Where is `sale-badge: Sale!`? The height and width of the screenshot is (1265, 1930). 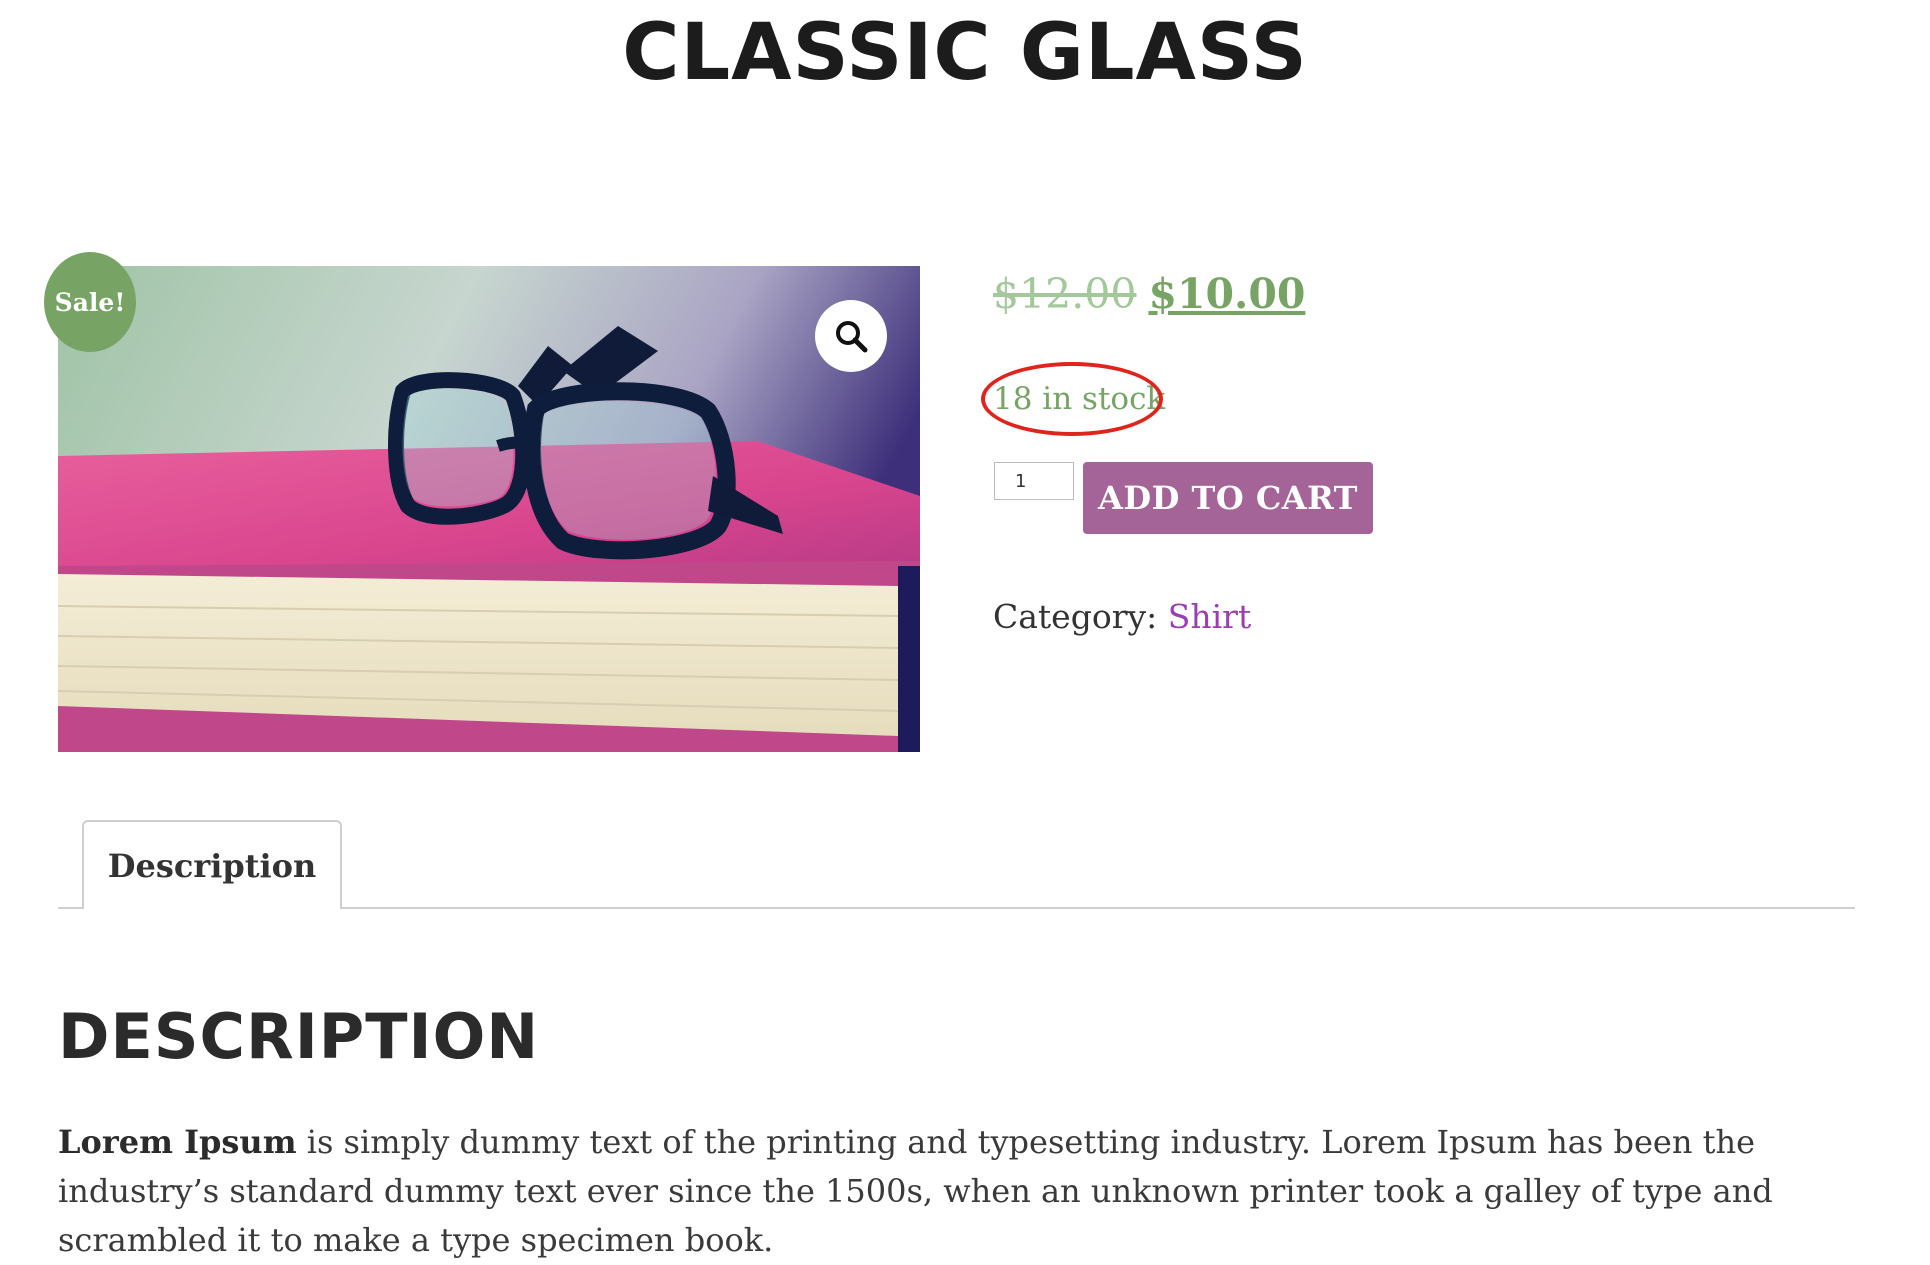
sale-badge: Sale! is located at coordinates (90, 302).